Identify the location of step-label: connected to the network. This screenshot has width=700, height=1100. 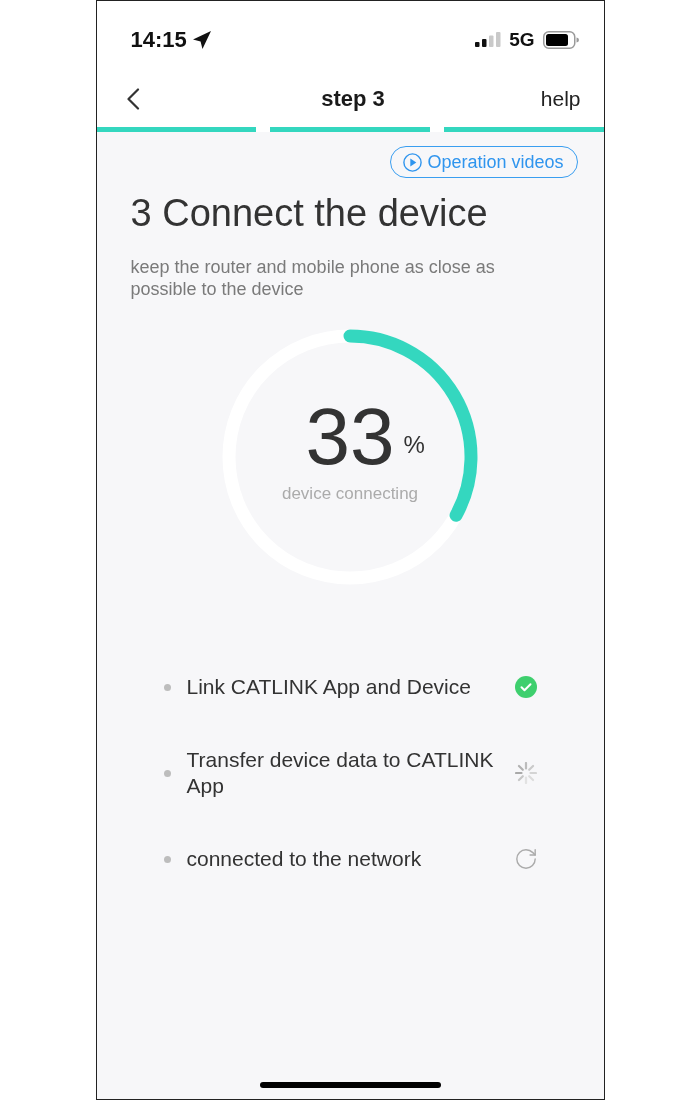
(304, 859).